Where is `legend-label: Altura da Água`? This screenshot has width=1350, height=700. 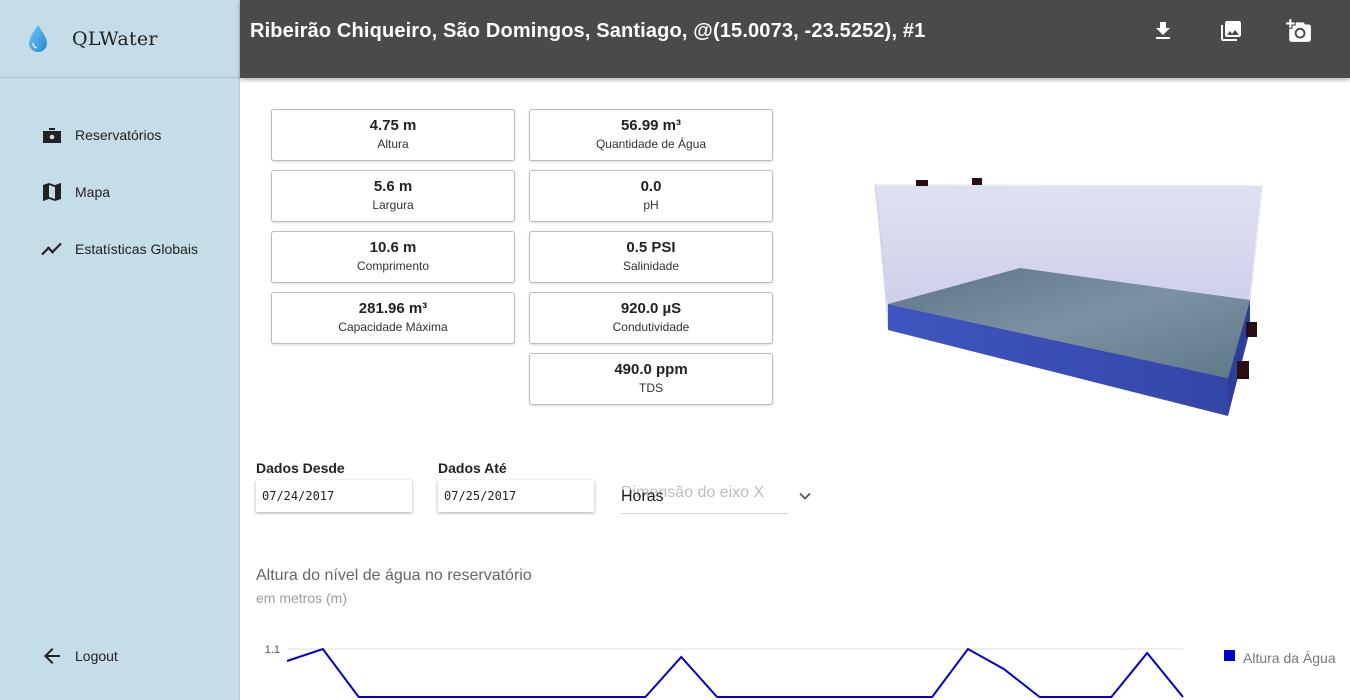 legend-label: Altura da Água is located at coordinates (1289, 658).